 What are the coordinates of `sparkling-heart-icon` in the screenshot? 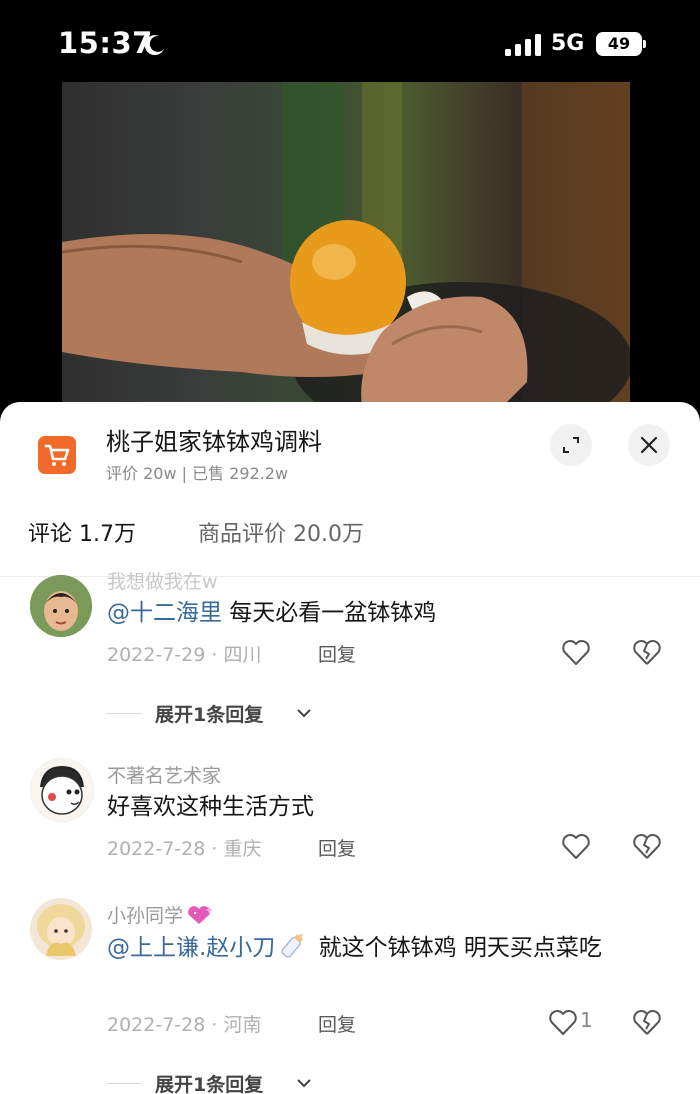 It's located at (201, 915).